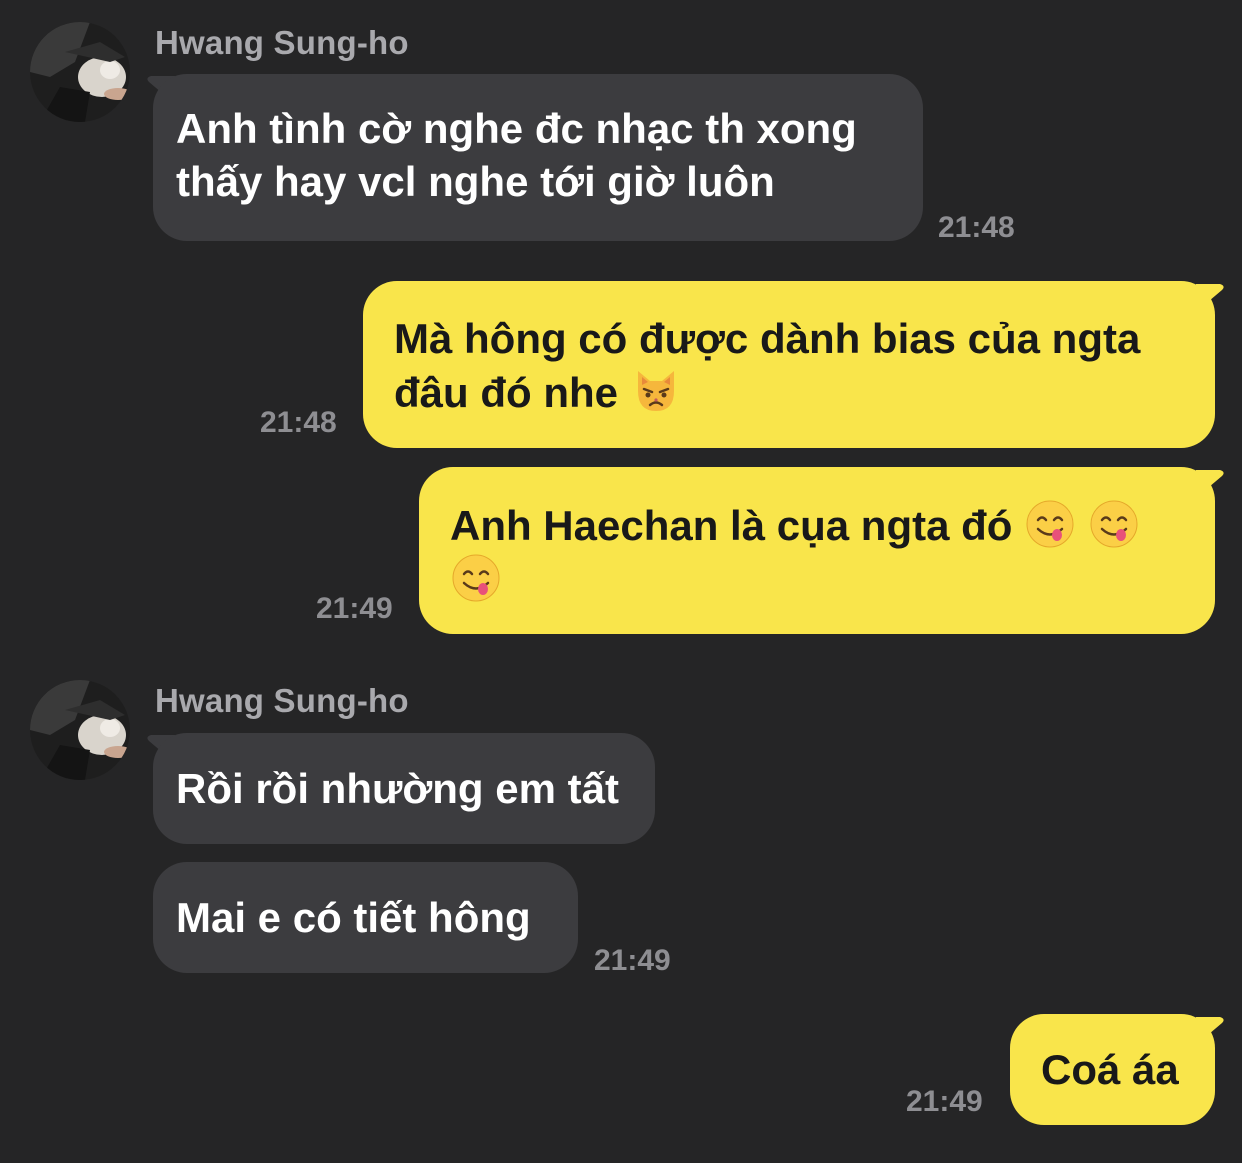  I want to click on message-text: Coá áa, so click(1110, 1069).